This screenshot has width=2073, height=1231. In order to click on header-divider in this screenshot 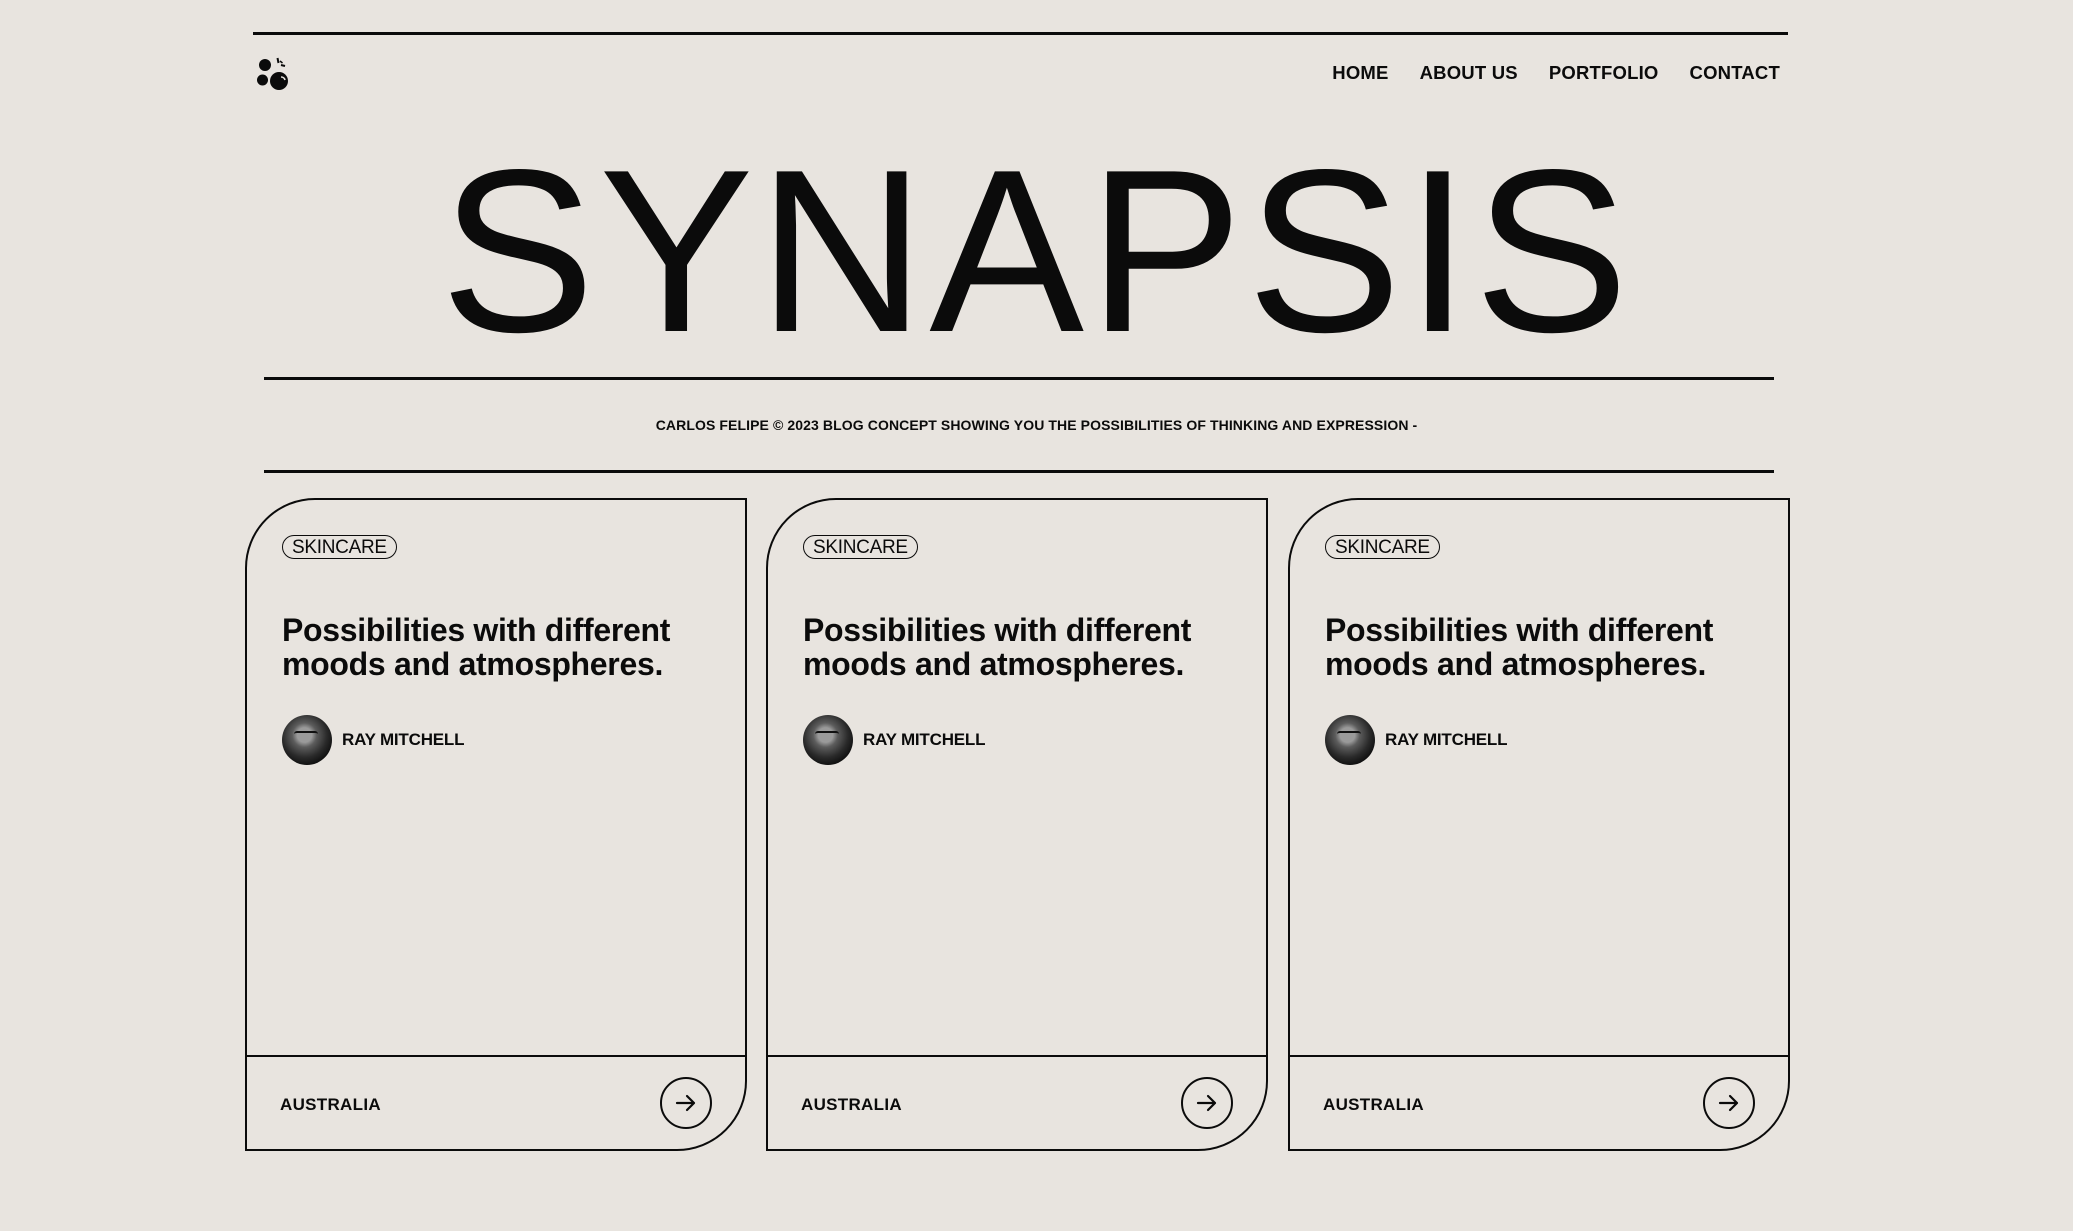, I will do `click(1020, 33)`.